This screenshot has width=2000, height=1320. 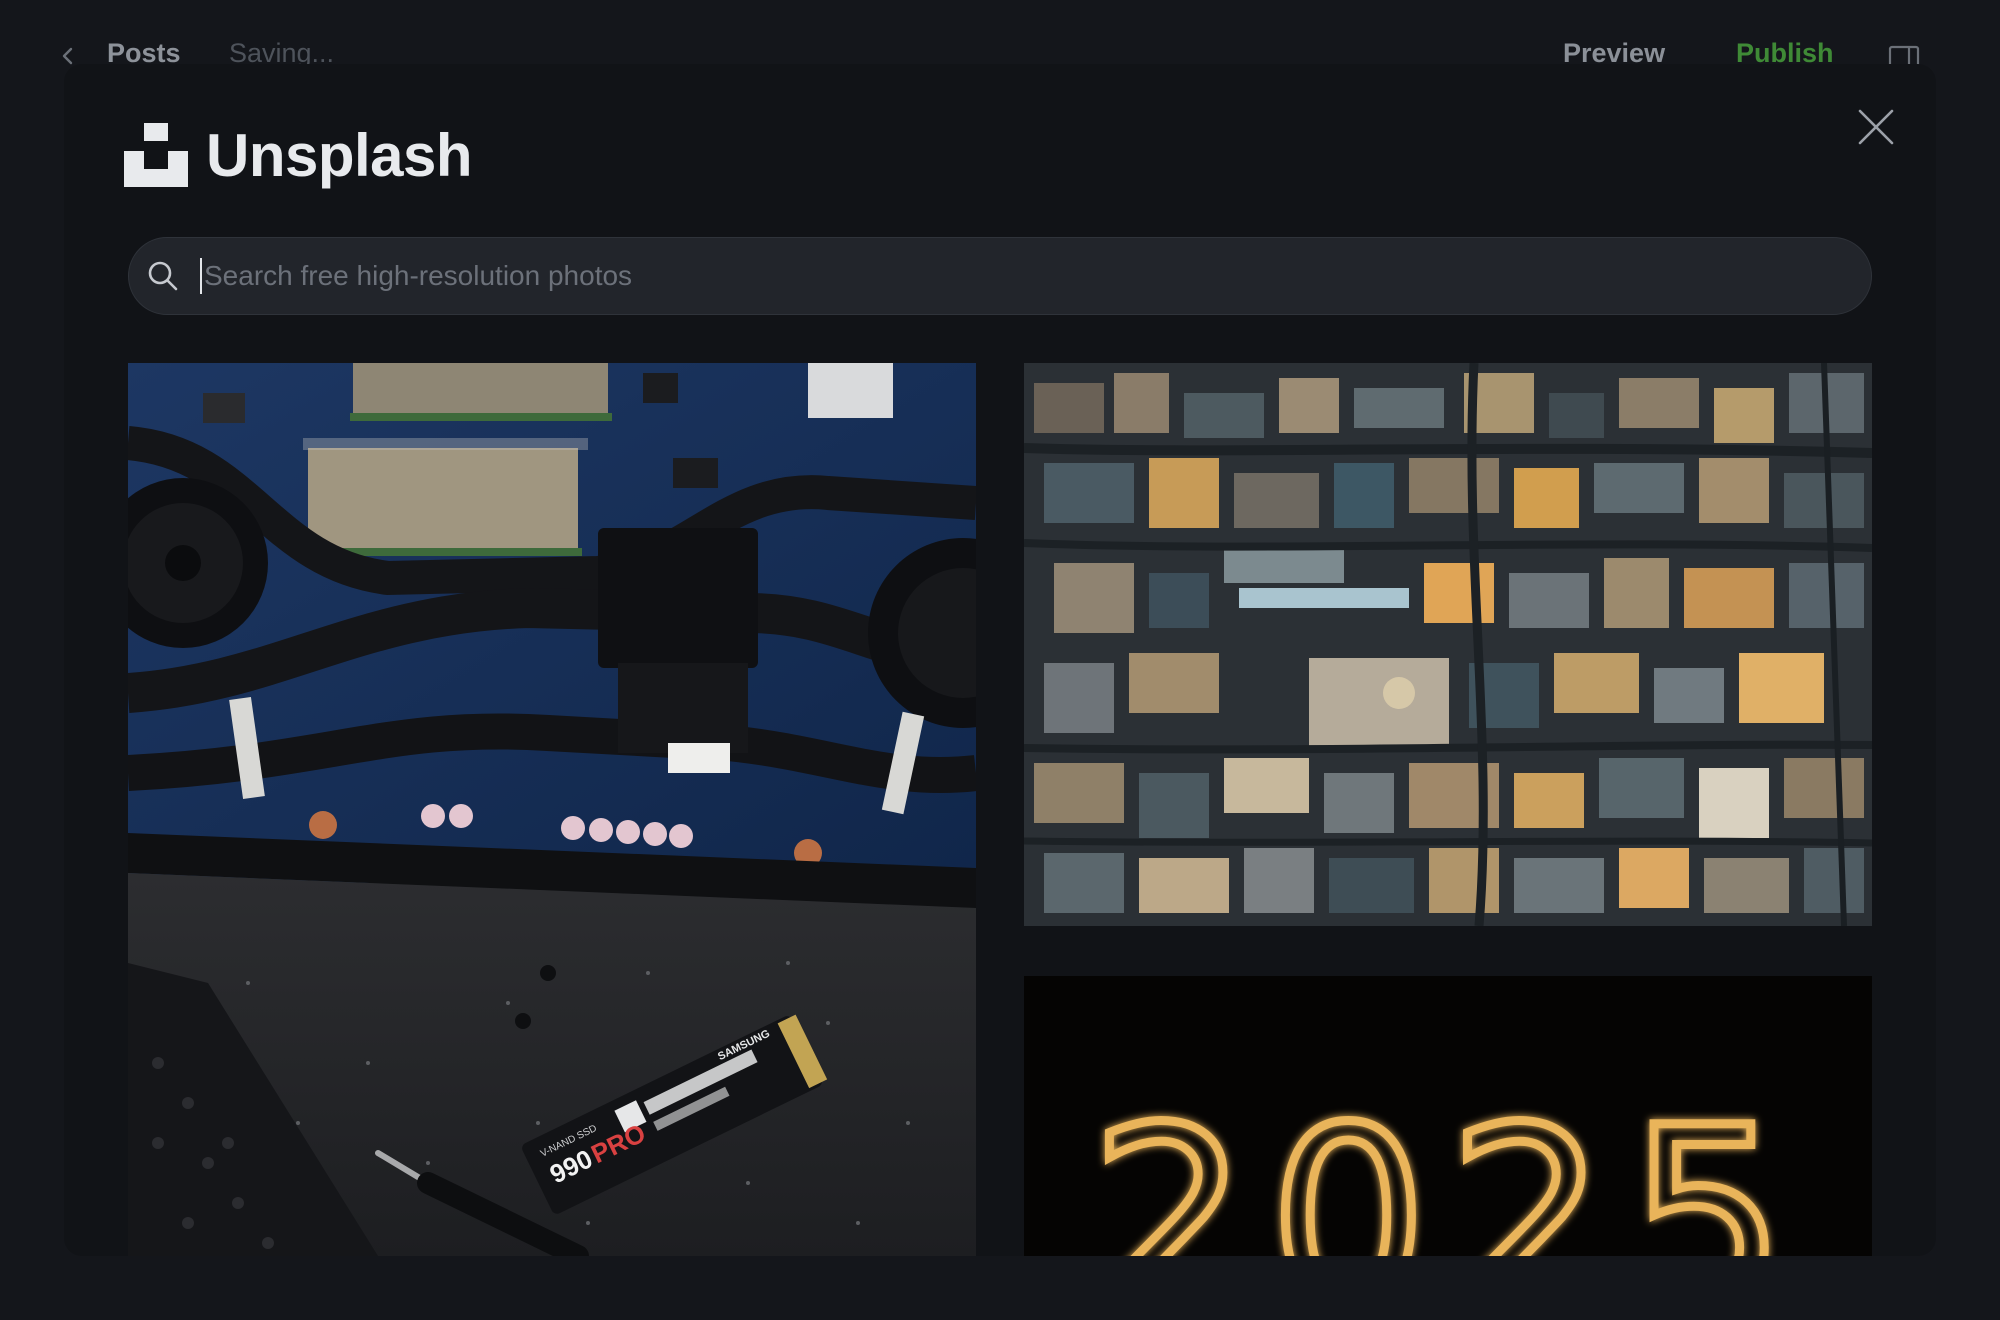 I want to click on search-bar, so click(x=1000, y=276).